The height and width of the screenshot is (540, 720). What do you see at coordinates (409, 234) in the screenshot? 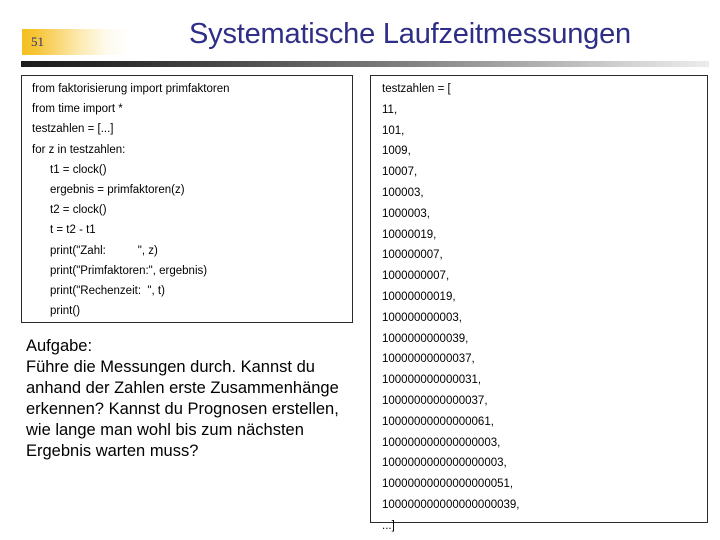
I see `number-line: 10000019,` at bounding box center [409, 234].